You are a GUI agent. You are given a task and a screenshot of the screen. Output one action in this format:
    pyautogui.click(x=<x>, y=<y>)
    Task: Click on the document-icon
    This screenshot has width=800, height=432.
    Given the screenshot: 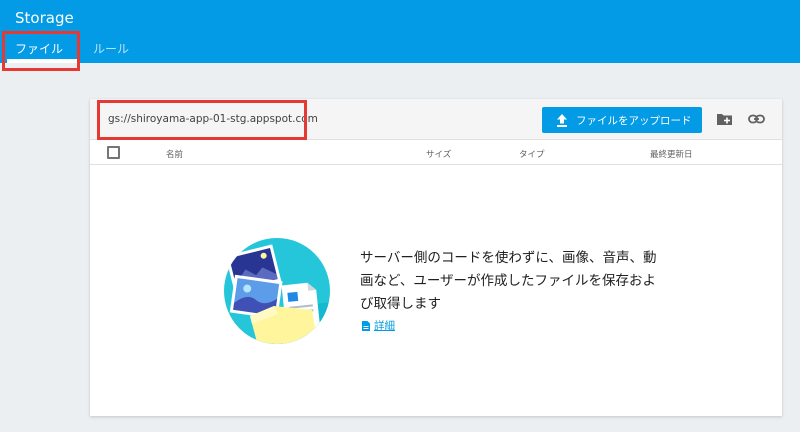 What is the action you would take?
    pyautogui.click(x=366, y=325)
    